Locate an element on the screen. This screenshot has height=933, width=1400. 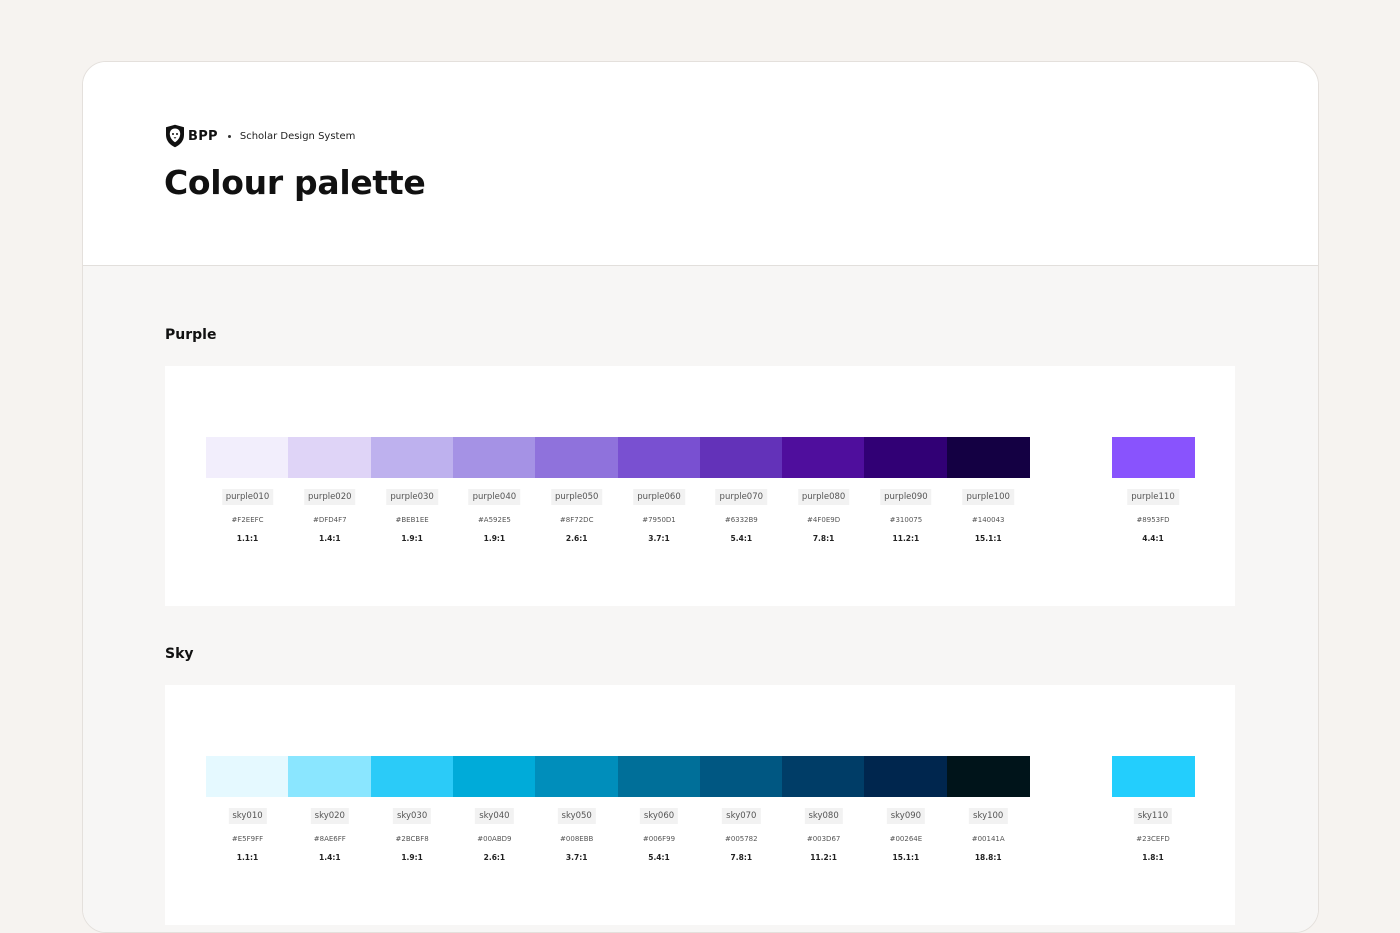
swatch-purple110: purple110 #8953FD 4.4:1 is located at coordinates (1153, 490).